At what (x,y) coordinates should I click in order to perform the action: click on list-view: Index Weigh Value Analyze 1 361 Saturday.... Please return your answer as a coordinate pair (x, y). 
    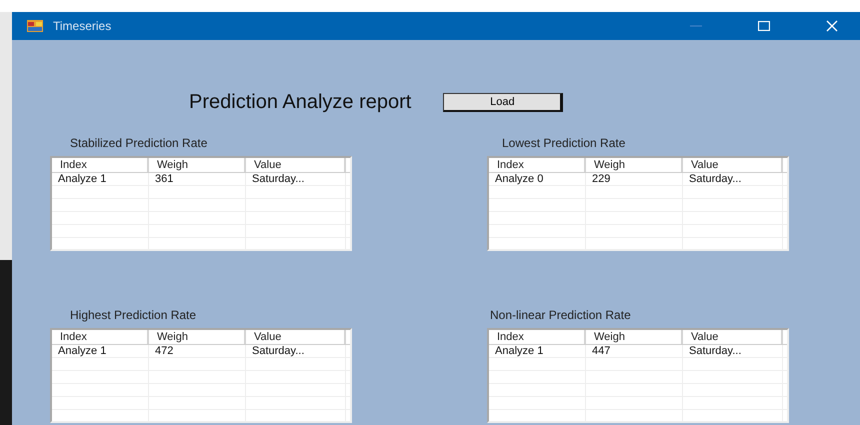
    Looking at the image, I should click on (201, 203).